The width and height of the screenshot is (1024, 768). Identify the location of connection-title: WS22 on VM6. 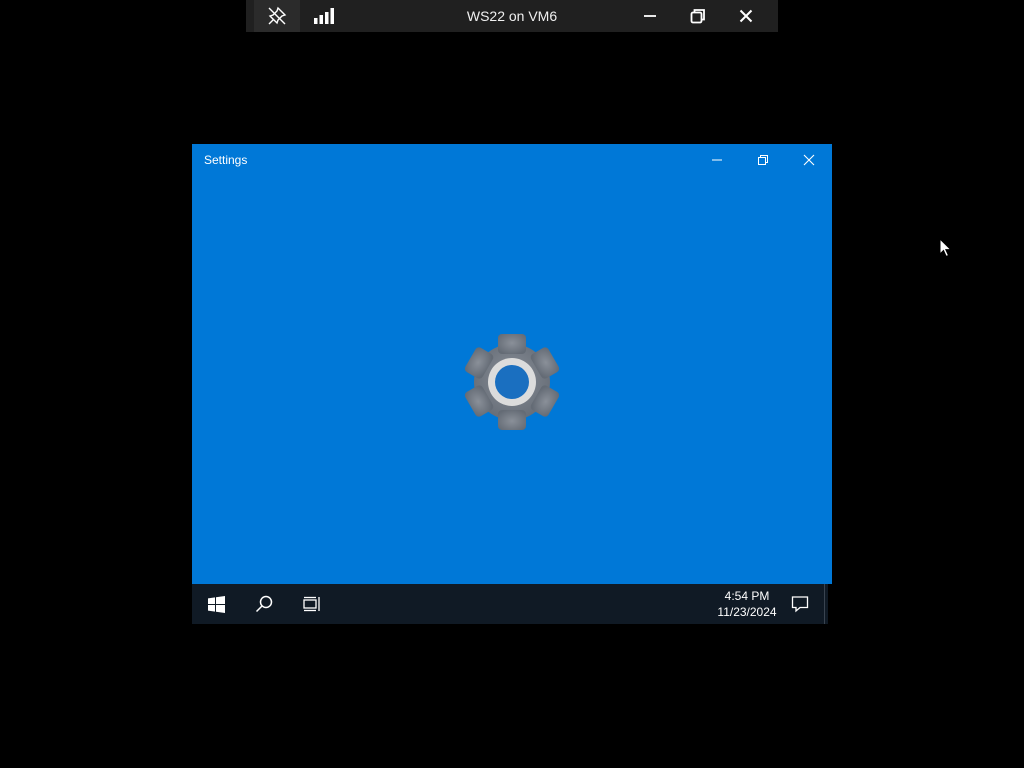
(512, 16).